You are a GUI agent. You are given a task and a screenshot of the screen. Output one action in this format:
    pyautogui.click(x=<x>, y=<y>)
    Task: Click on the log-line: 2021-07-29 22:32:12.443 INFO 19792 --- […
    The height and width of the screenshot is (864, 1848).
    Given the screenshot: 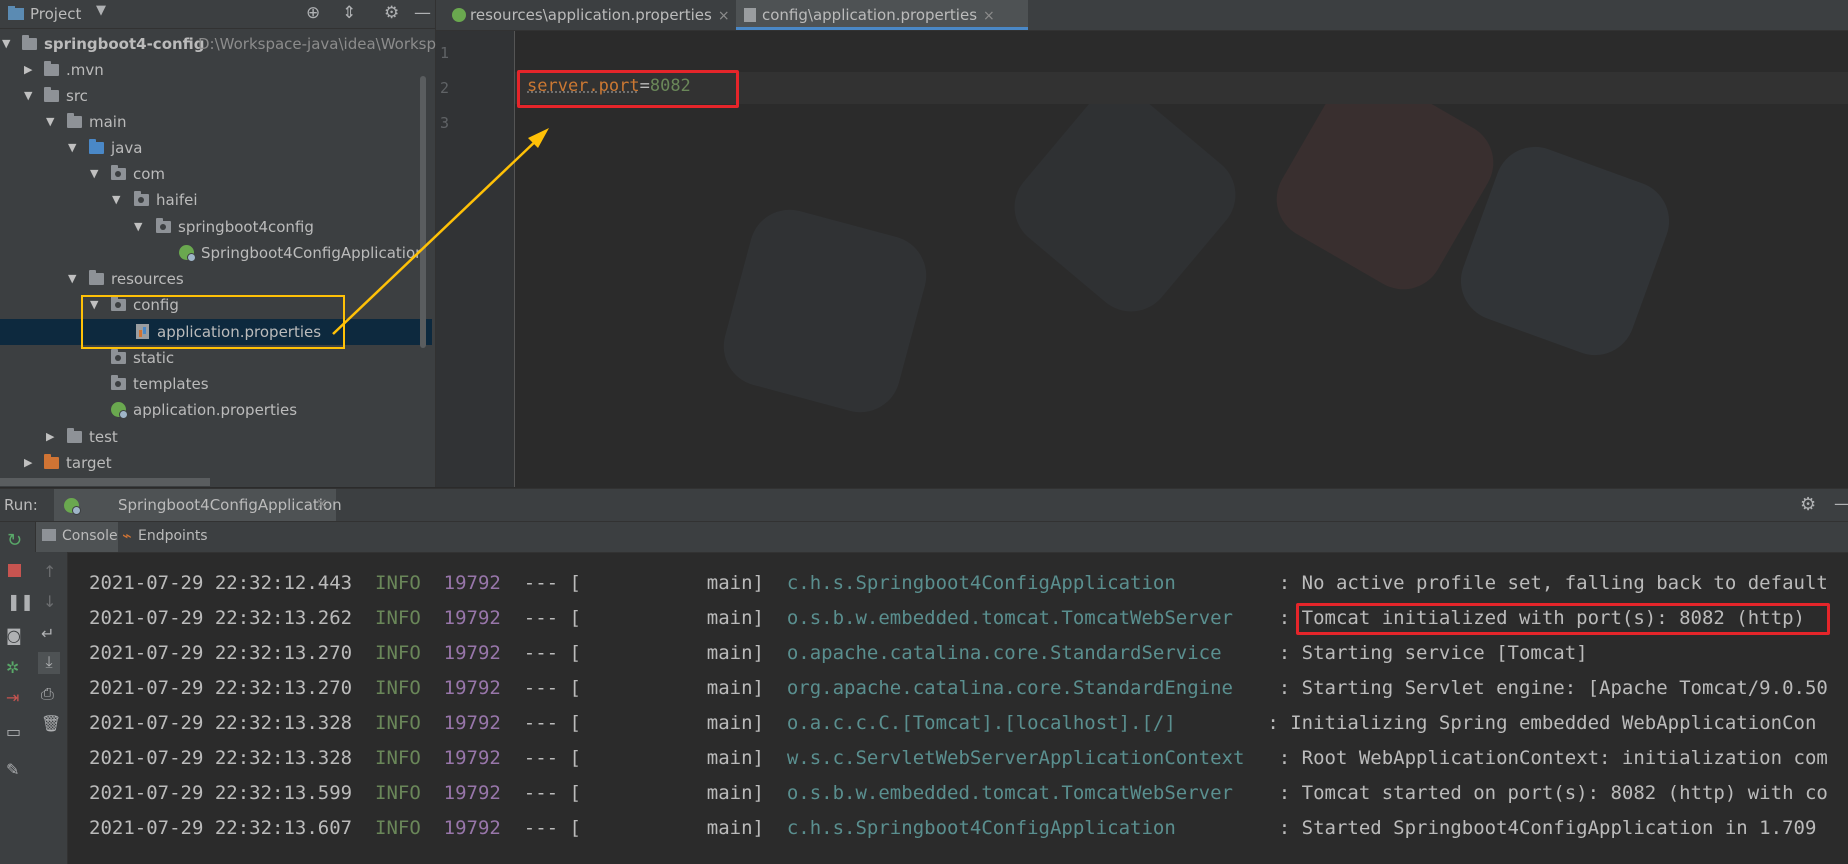 What is the action you would take?
    pyautogui.click(x=958, y=583)
    